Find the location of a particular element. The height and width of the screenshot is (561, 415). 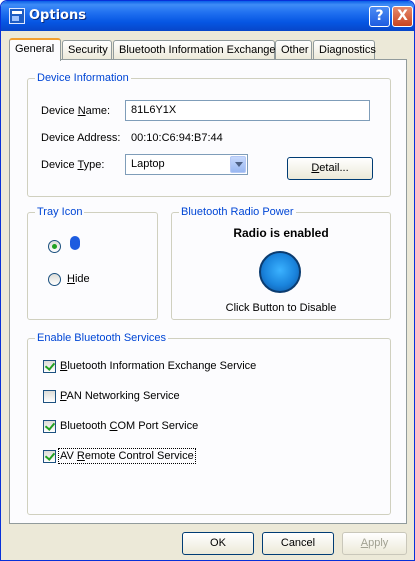

enable-bluetooth-services-title: Enable Bluetooth Services is located at coordinates (102, 338).